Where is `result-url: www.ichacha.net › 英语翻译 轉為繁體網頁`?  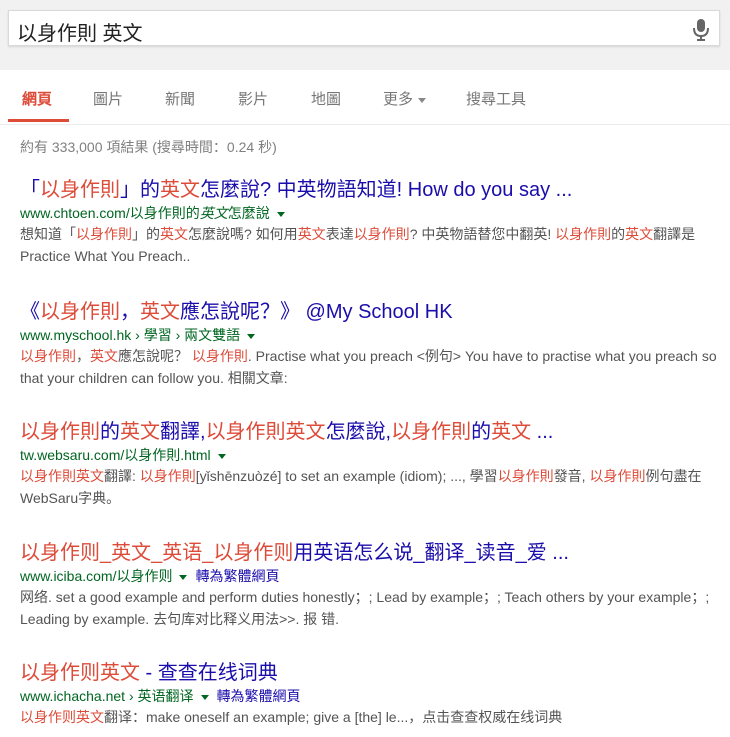
result-url: www.ichacha.net › 英语翻译 轉為繁體網頁 is located at coordinates (372, 696).